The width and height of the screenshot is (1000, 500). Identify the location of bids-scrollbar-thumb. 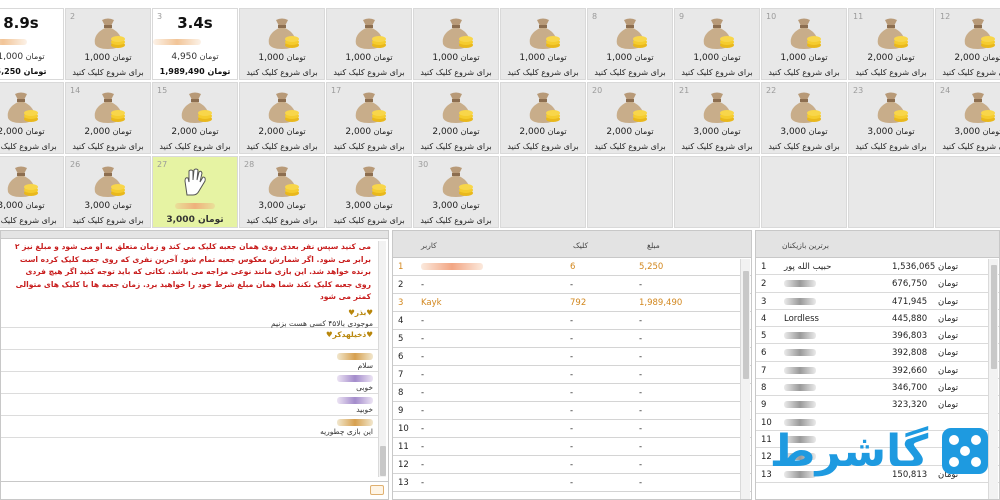
(746, 325).